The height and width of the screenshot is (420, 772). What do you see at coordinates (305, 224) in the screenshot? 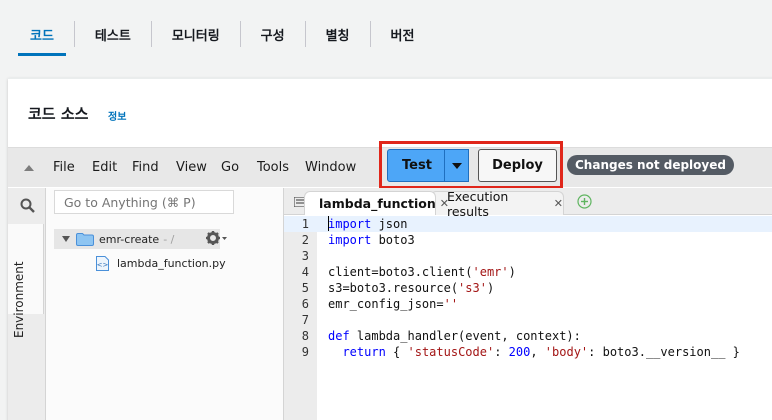
I see `line-number: 1` at bounding box center [305, 224].